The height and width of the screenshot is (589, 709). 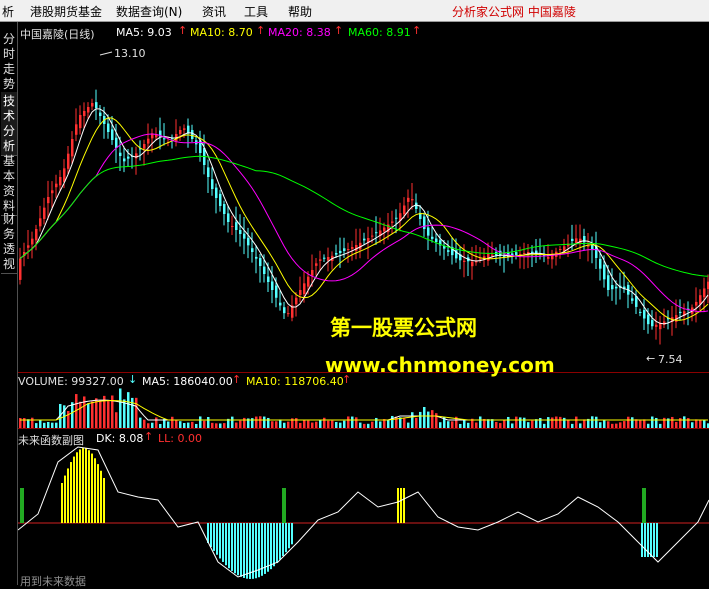 What do you see at coordinates (403, 328) in the screenshot?
I see `watermark-title: 第一股票公式网` at bounding box center [403, 328].